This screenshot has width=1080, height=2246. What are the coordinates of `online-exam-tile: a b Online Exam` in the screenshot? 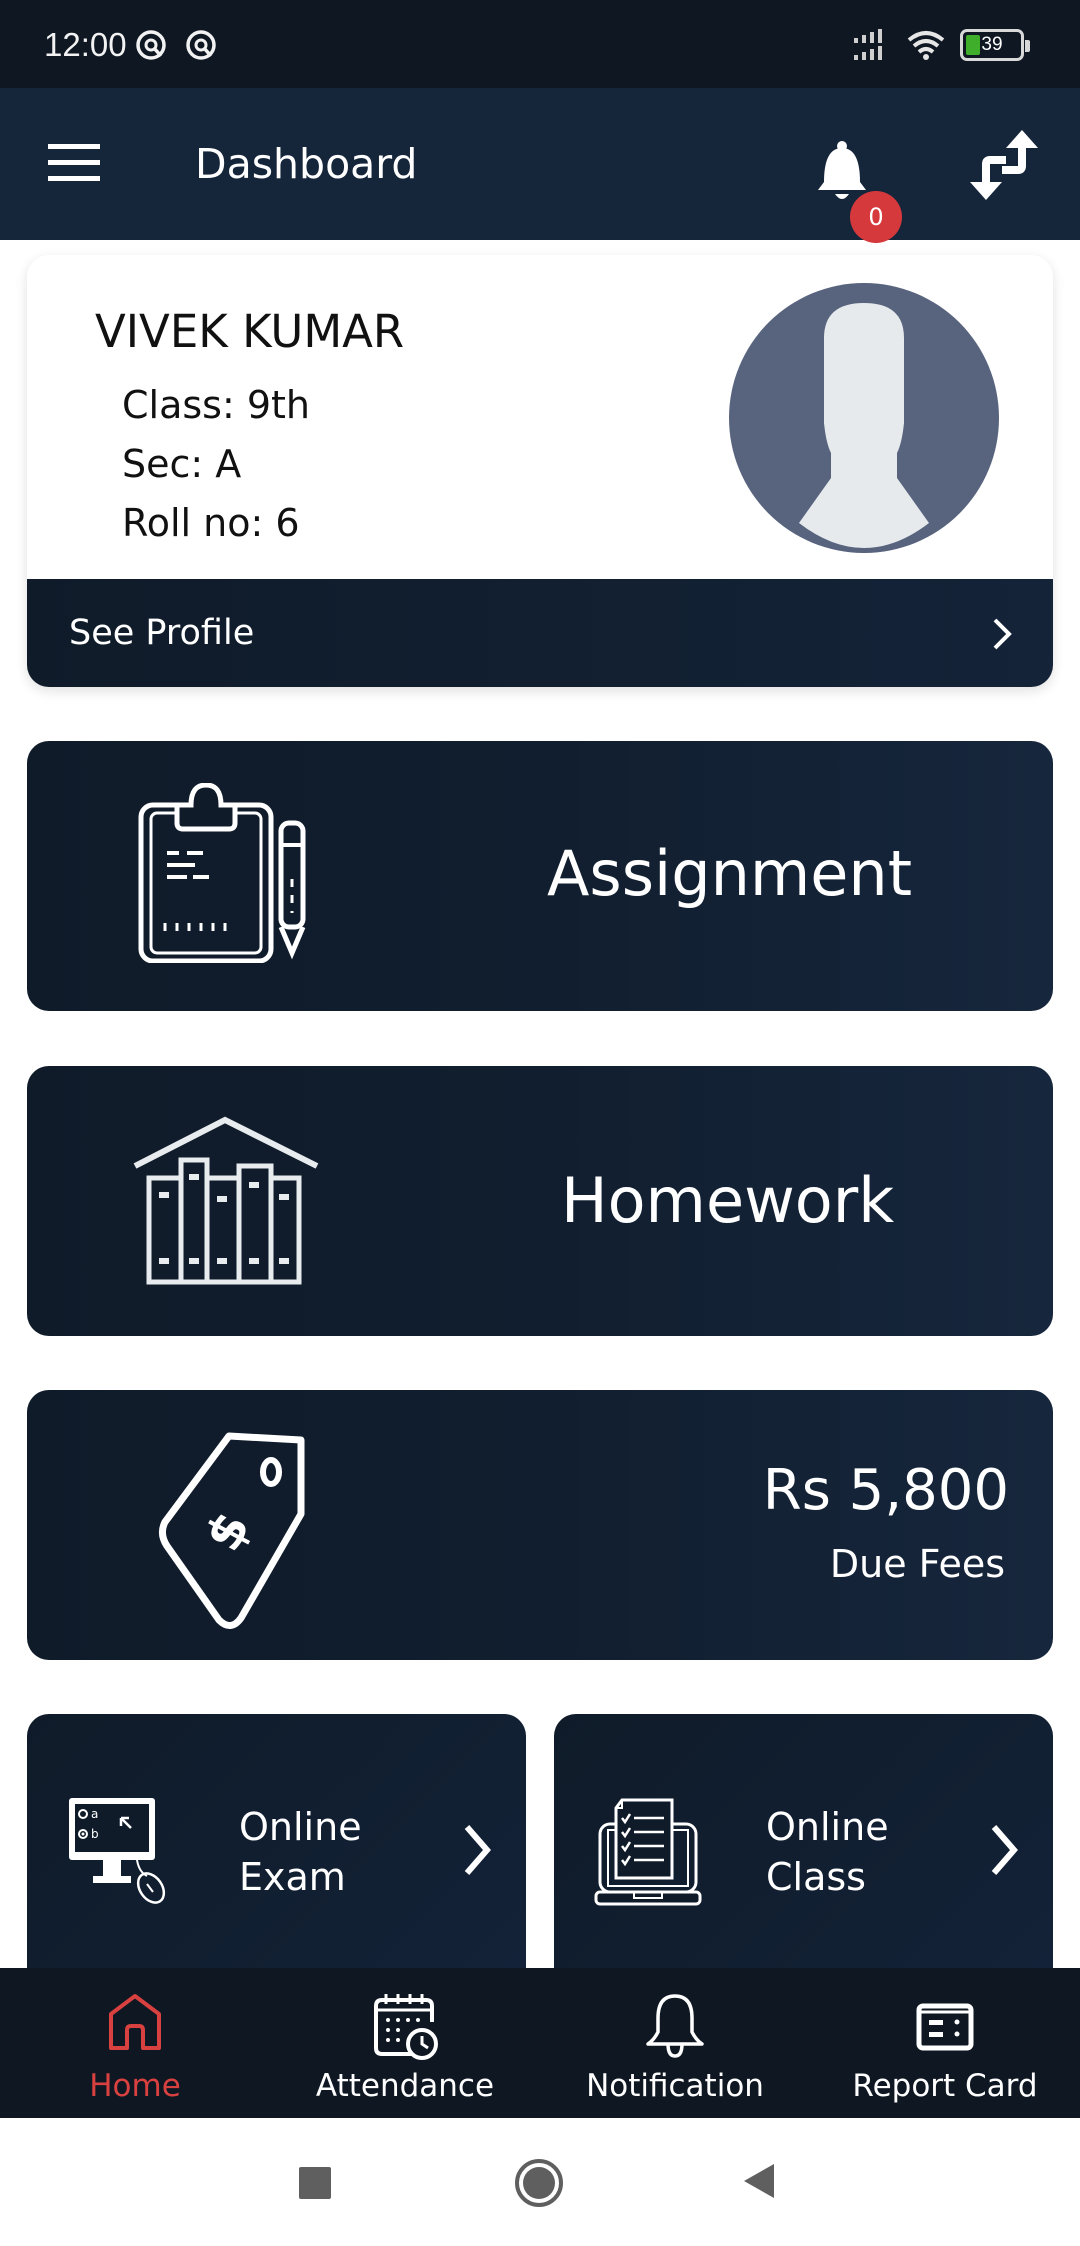 It's located at (276, 1844).